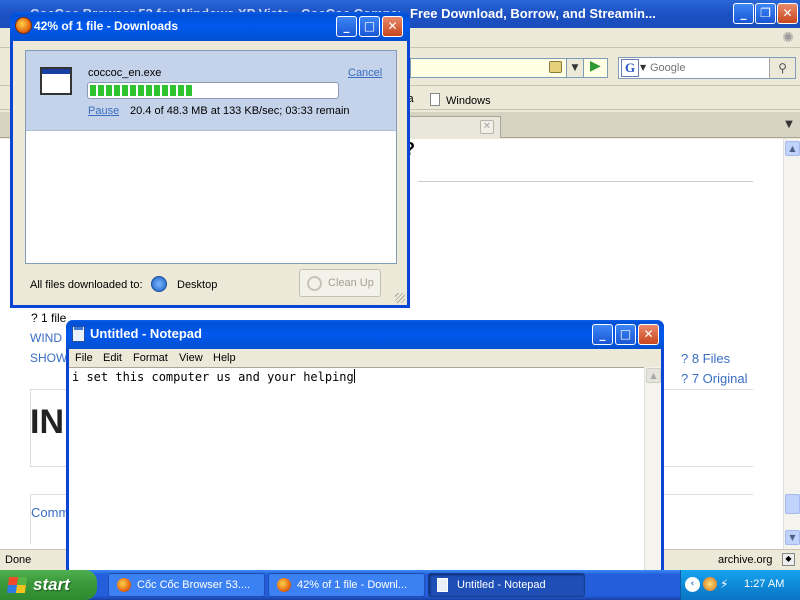  What do you see at coordinates (56, 81) in the screenshot?
I see `application-icon` at bounding box center [56, 81].